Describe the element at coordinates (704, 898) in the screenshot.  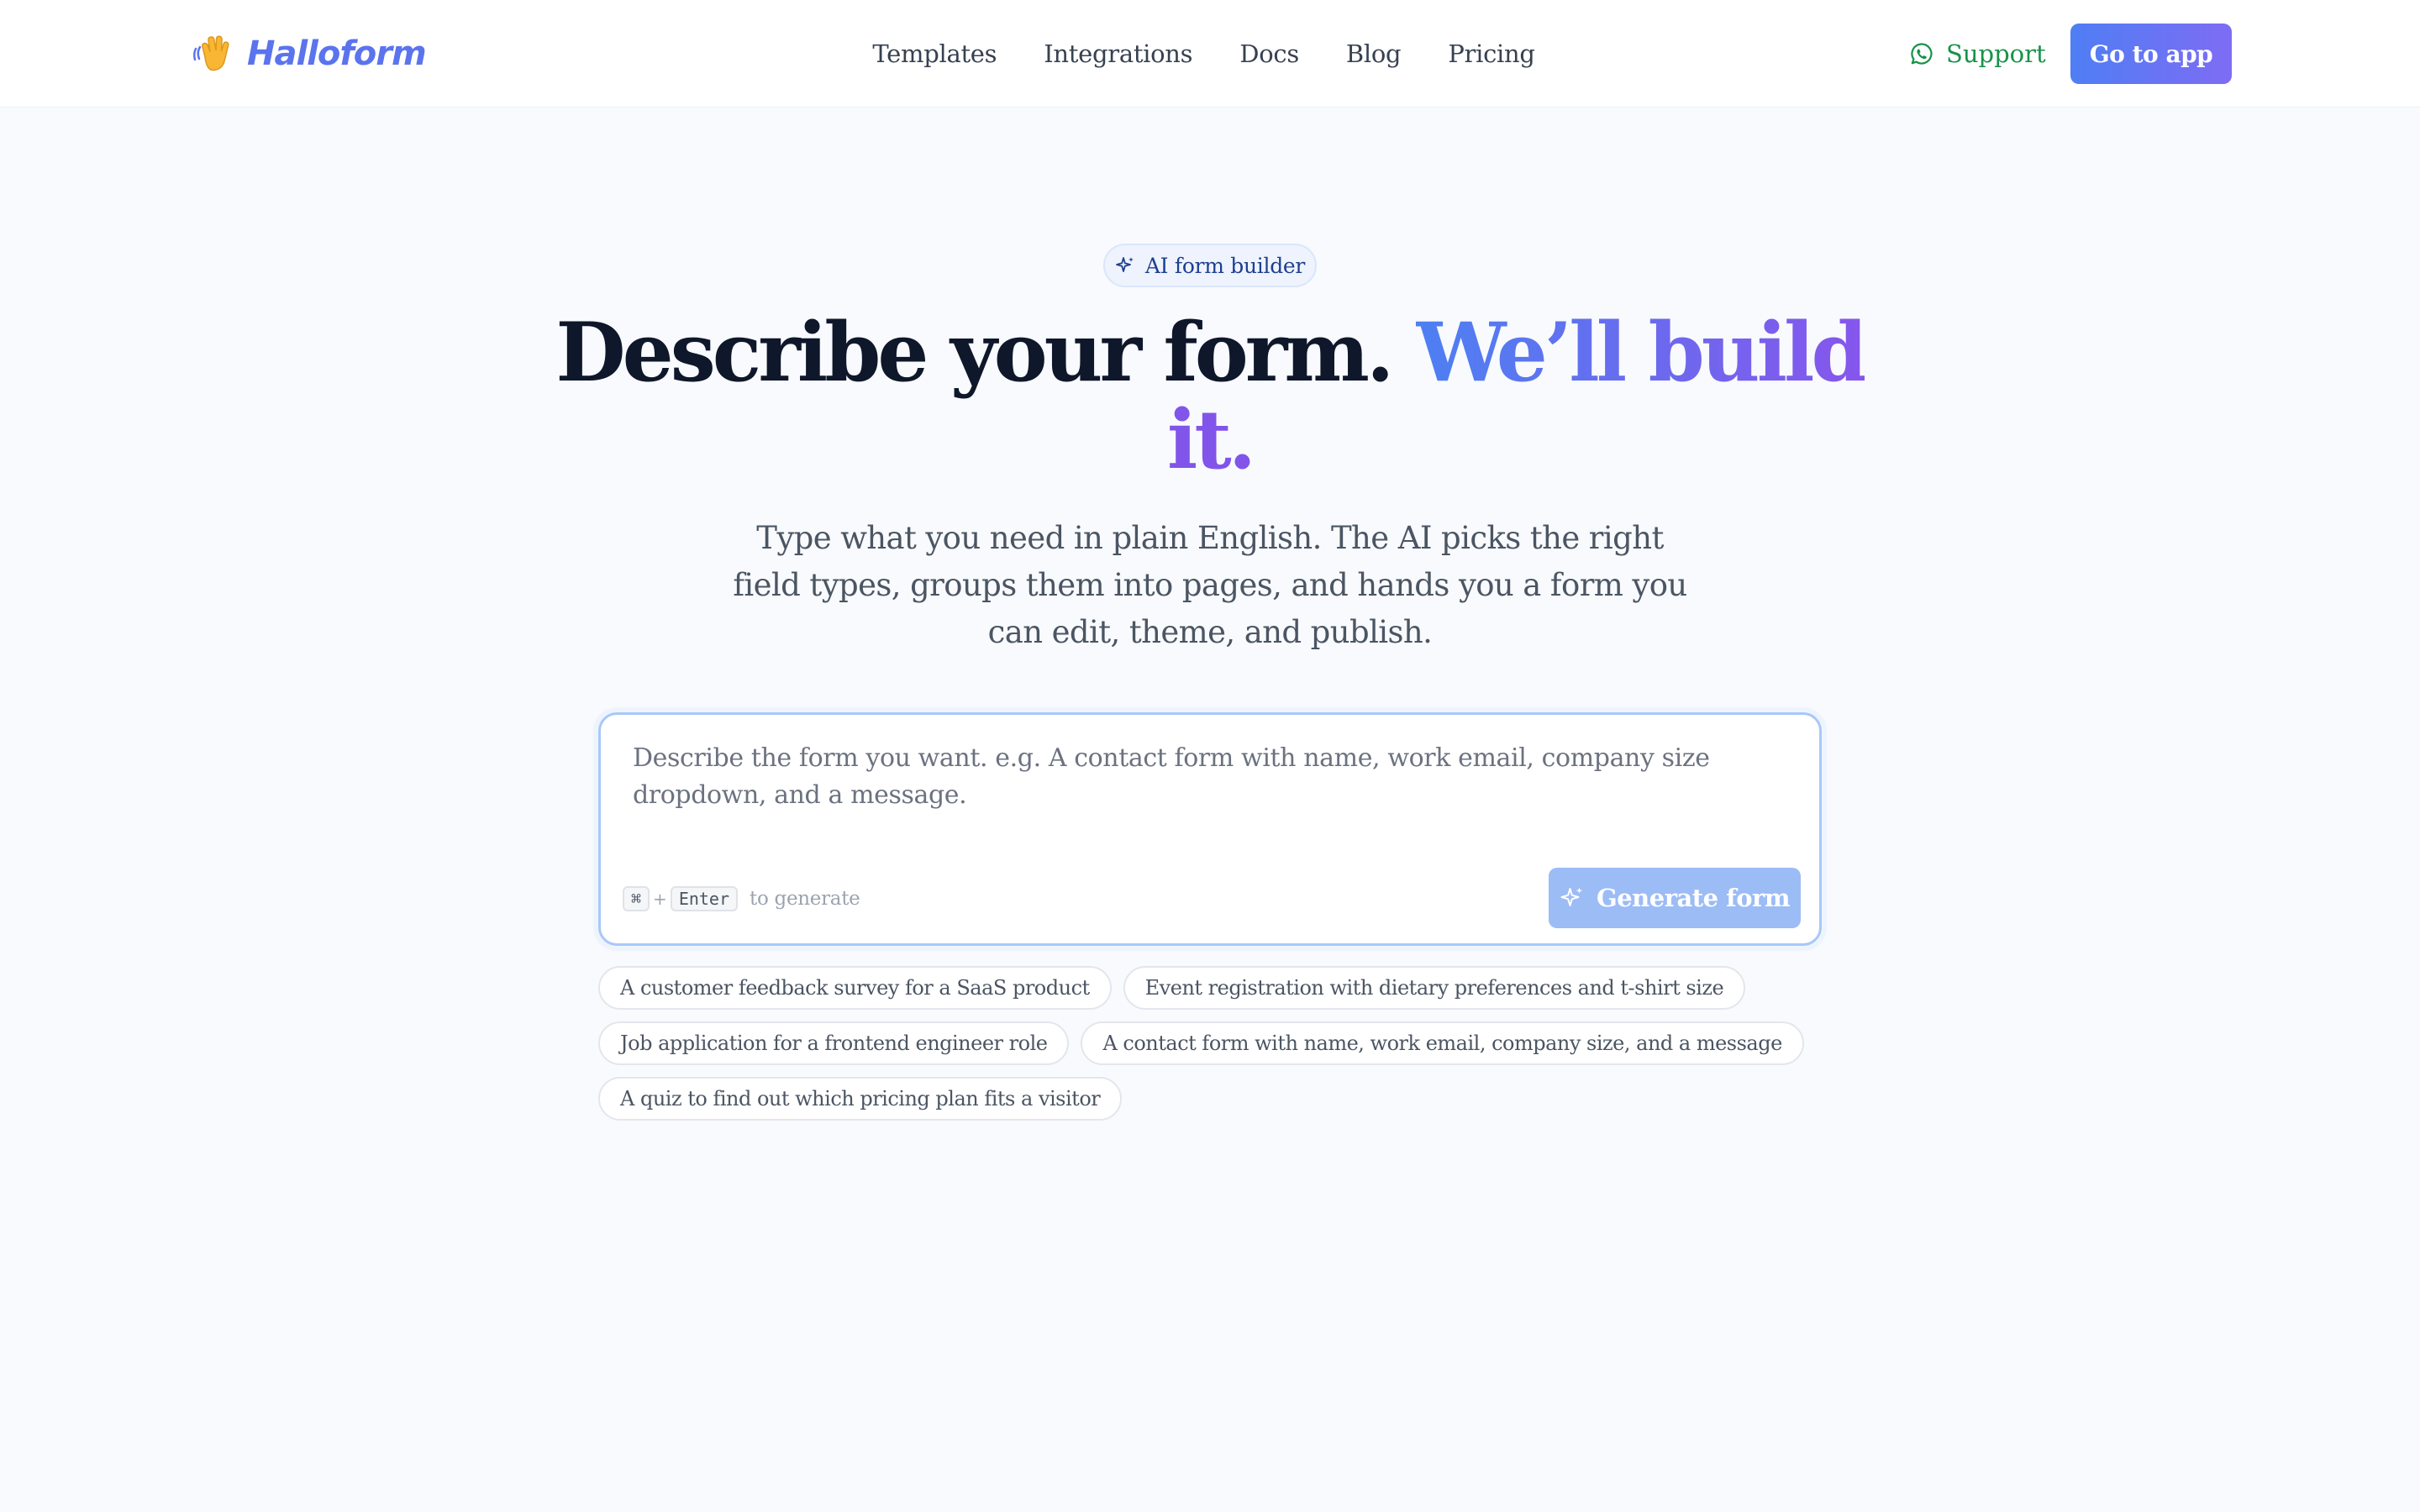
I see `enter-key: Enter` at that location.